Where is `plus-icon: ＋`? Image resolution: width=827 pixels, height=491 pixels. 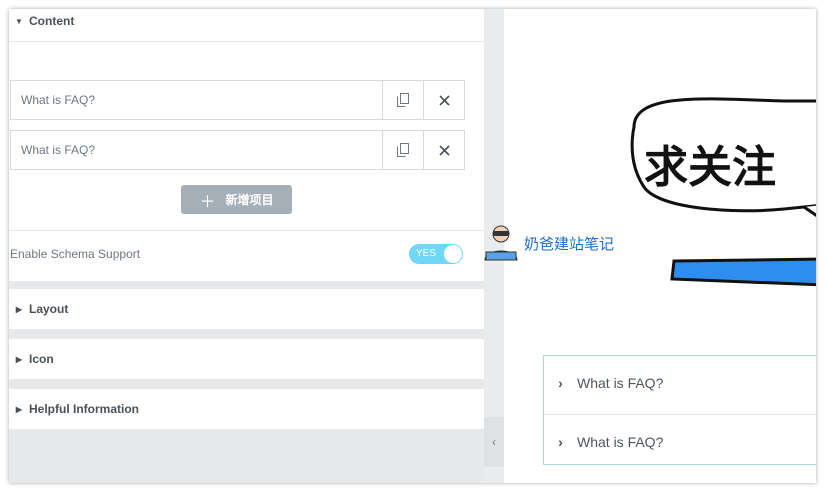
plus-icon: ＋ is located at coordinates (207, 202).